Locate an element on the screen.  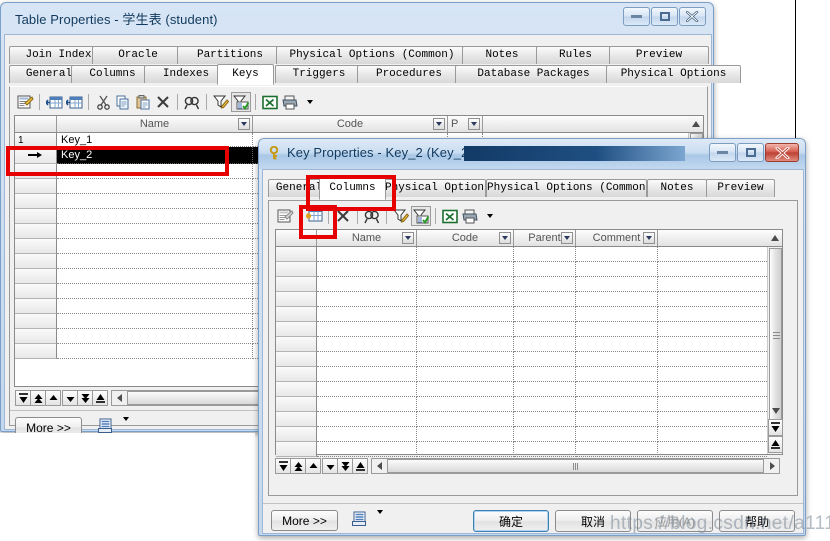
kp-print-icon is located at coordinates (470, 216).